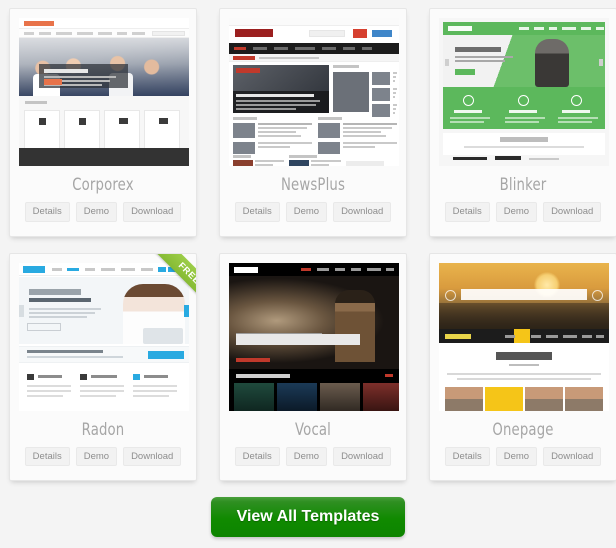 The image size is (616, 548). I want to click on preview-featured-article, so click(281, 89).